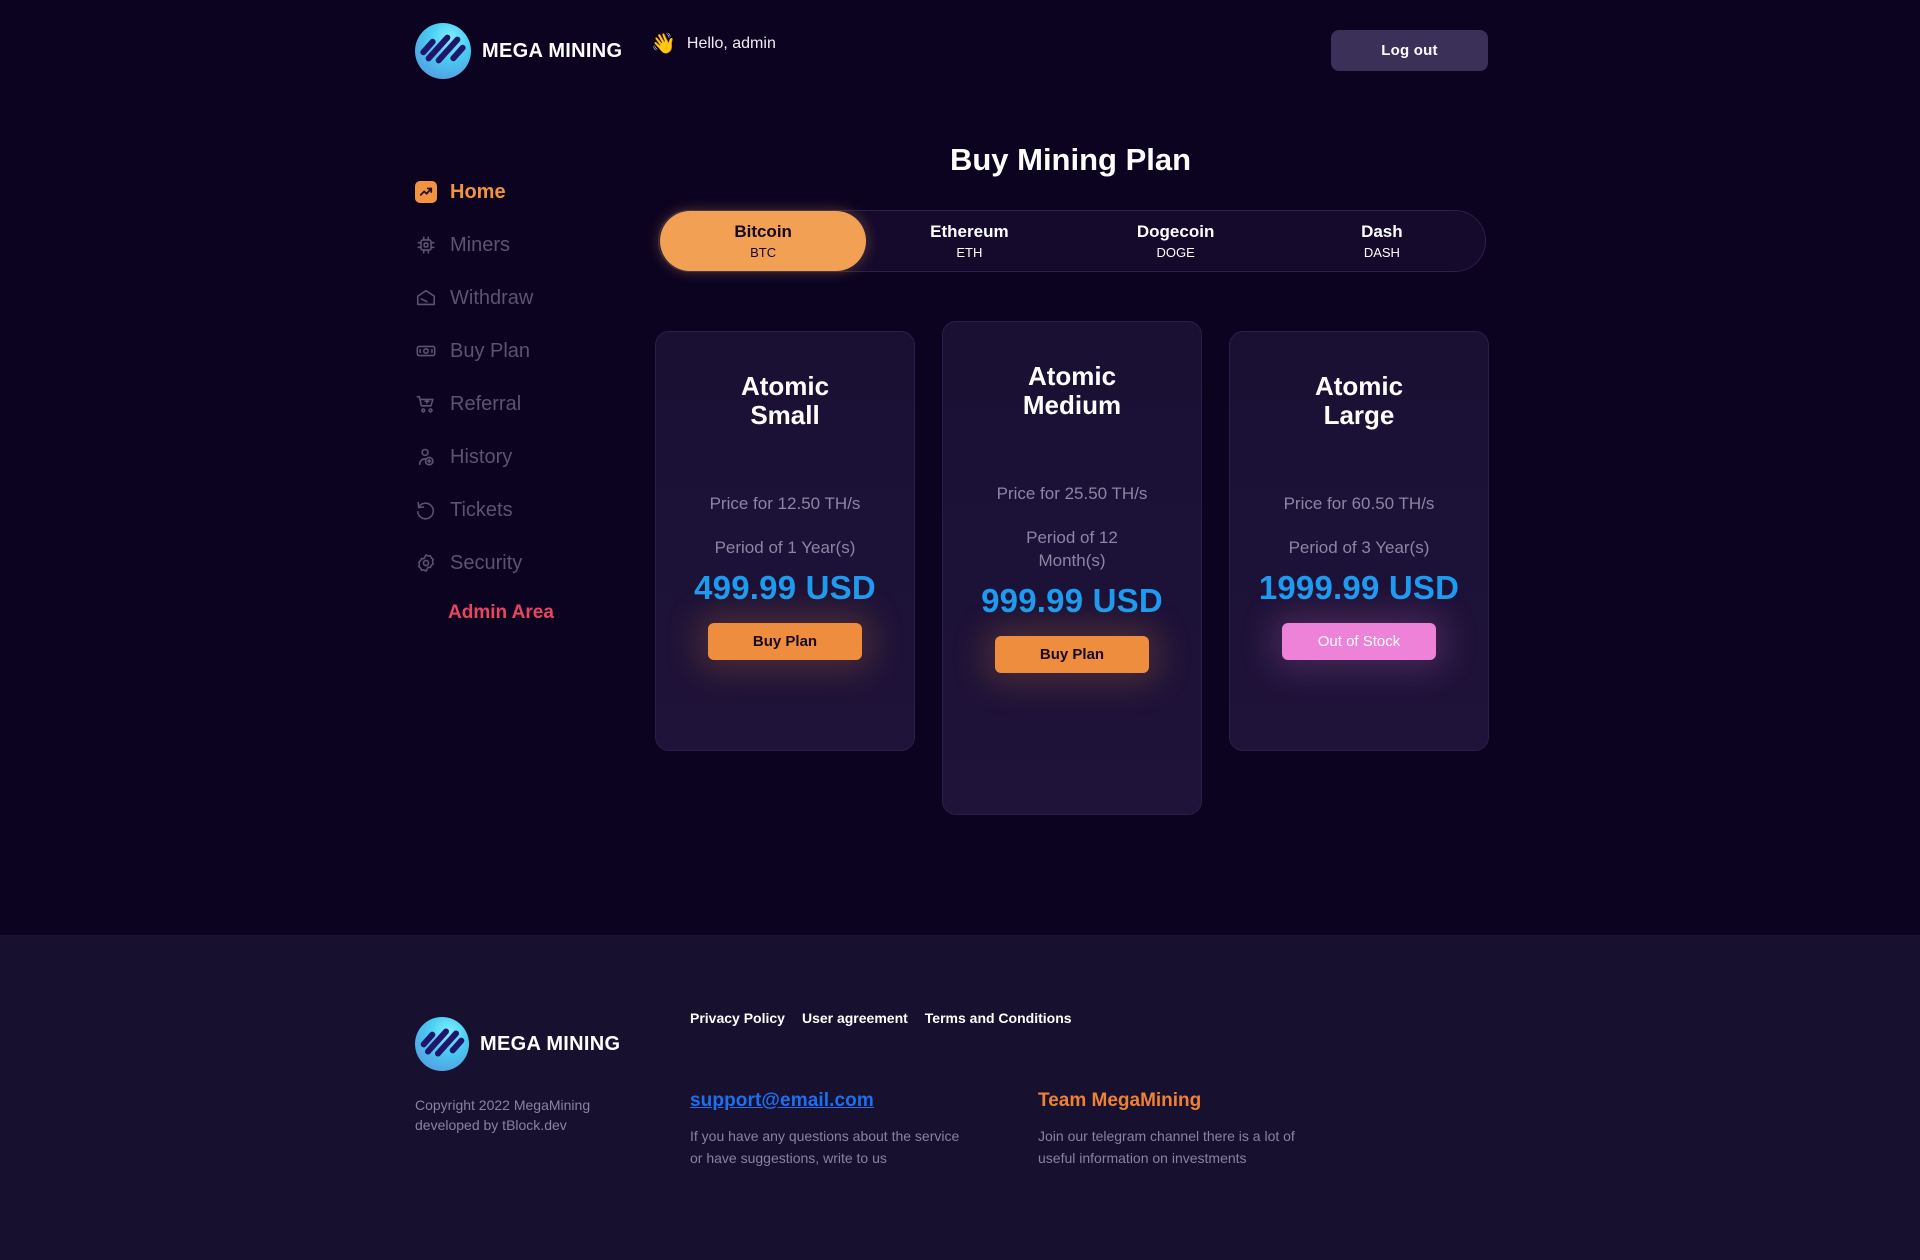 This screenshot has height=1260, width=1920. What do you see at coordinates (1359, 642) in the screenshot?
I see `out-of-stock-button: Out of Stock` at bounding box center [1359, 642].